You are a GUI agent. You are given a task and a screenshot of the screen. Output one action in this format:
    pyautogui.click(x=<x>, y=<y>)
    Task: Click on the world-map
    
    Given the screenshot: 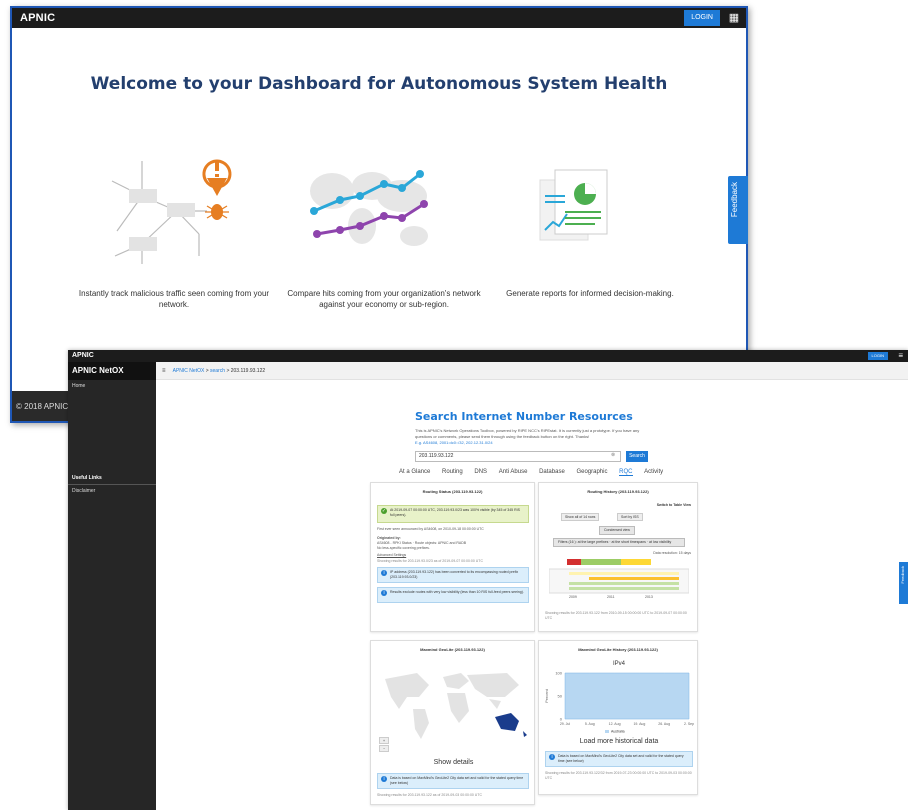 What is the action you would take?
    pyautogui.click(x=453, y=703)
    